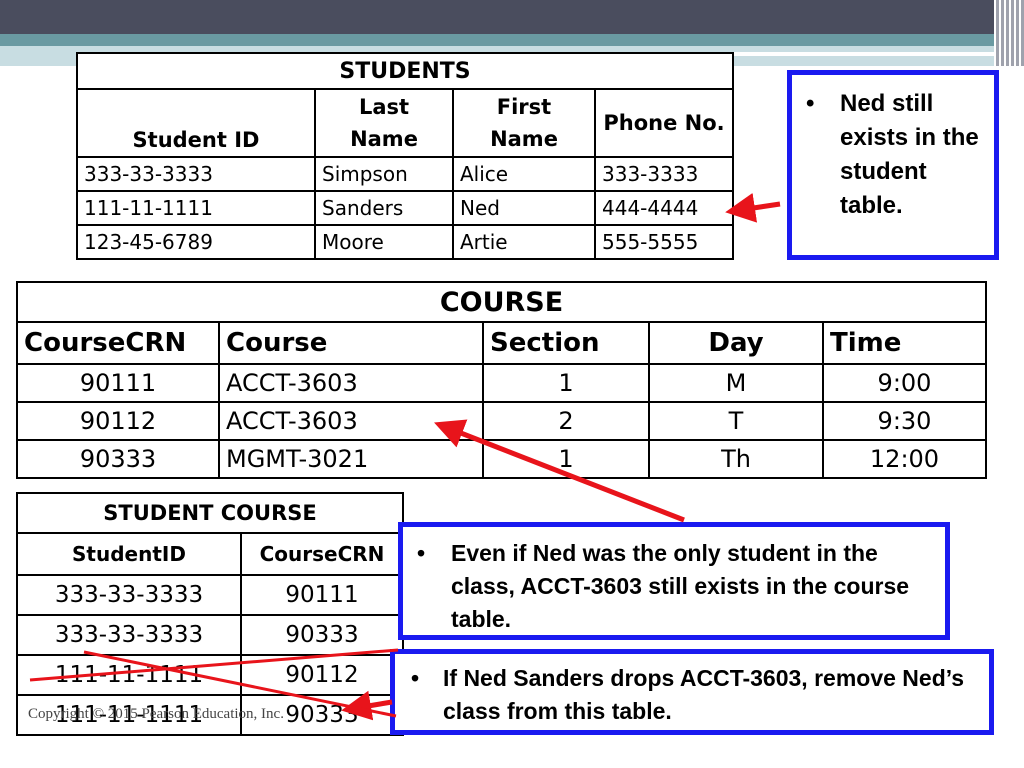 This screenshot has width=1024, height=768. What do you see at coordinates (501, 302) in the screenshot?
I see `table-title: COURSE` at bounding box center [501, 302].